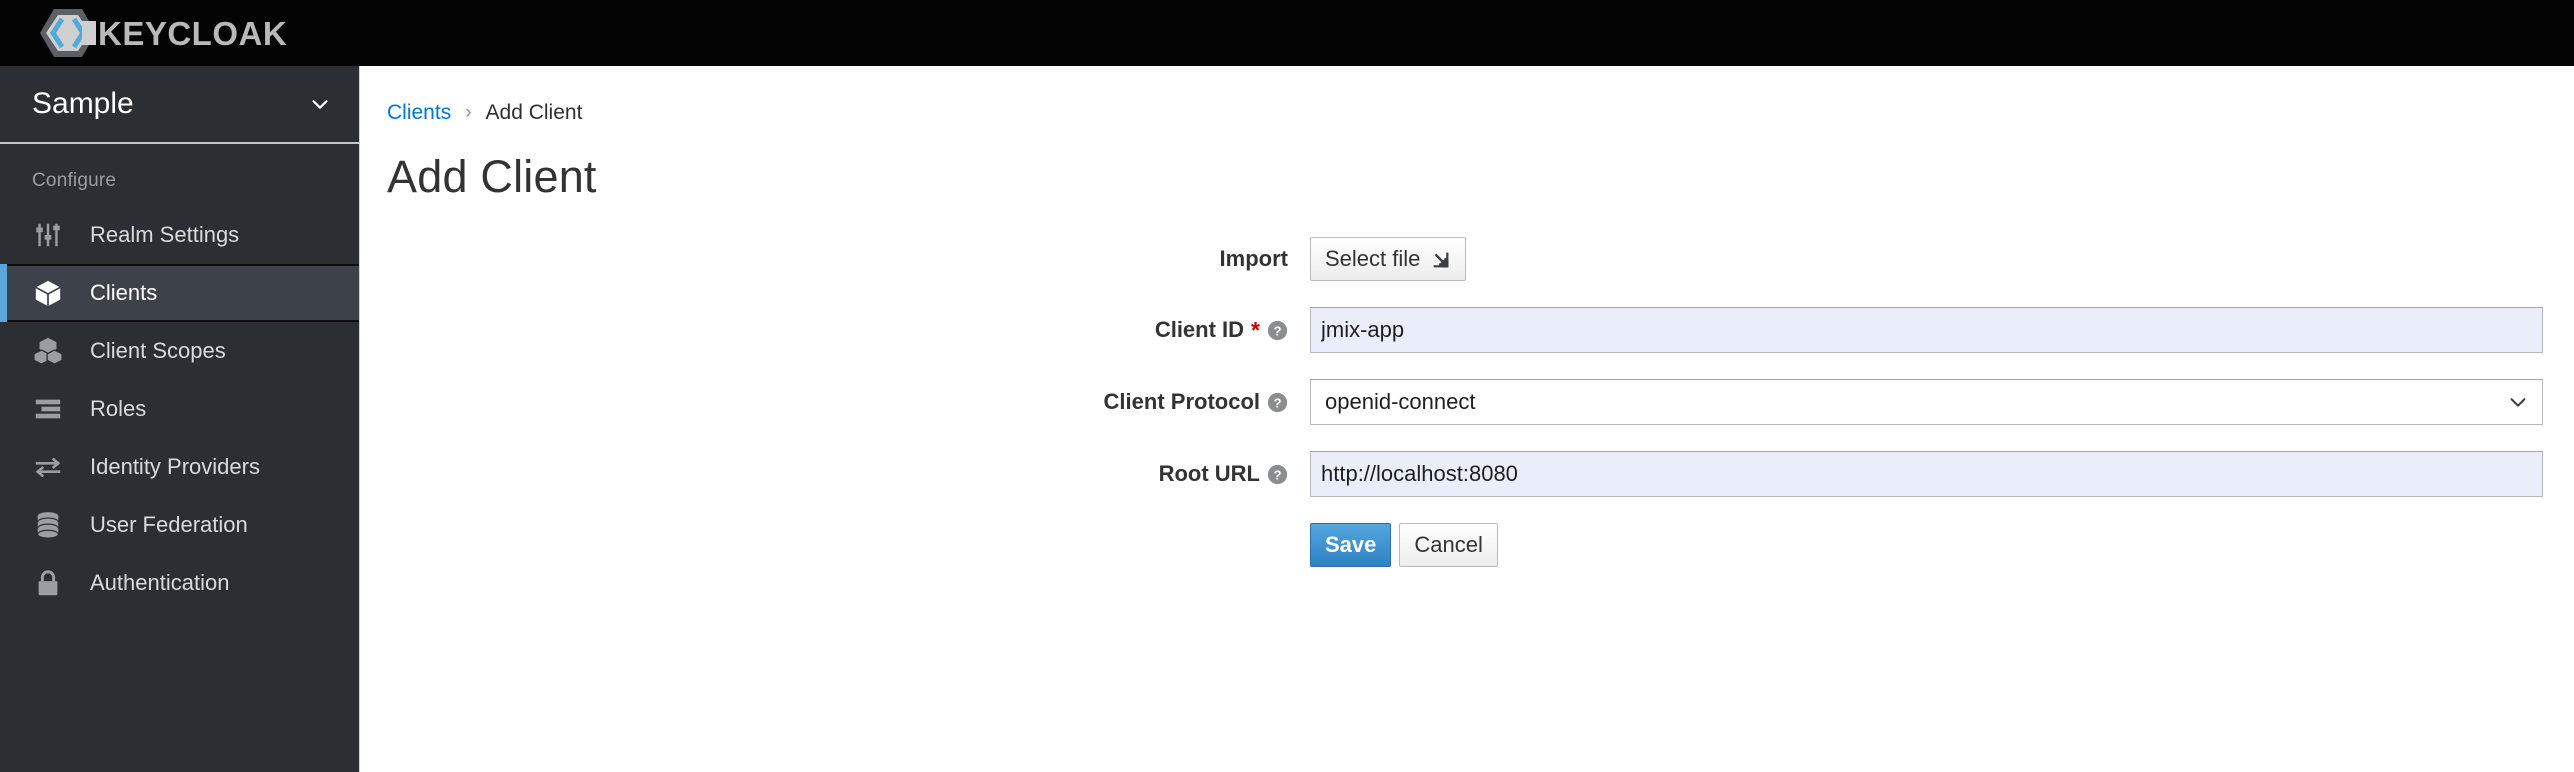  I want to click on sidebar-item-realm-settings: Realm Settings, so click(179, 235).